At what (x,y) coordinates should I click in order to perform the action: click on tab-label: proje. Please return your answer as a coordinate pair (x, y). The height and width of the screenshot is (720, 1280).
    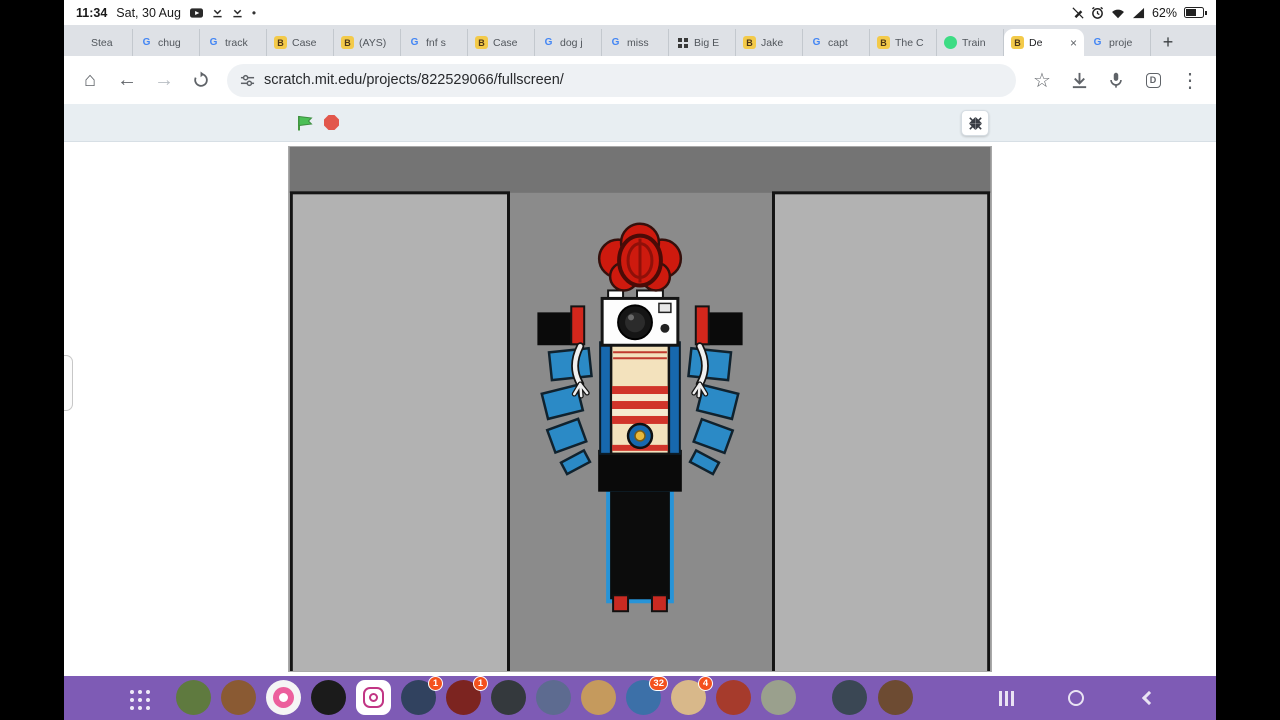
    Looking at the image, I should click on (1121, 42).